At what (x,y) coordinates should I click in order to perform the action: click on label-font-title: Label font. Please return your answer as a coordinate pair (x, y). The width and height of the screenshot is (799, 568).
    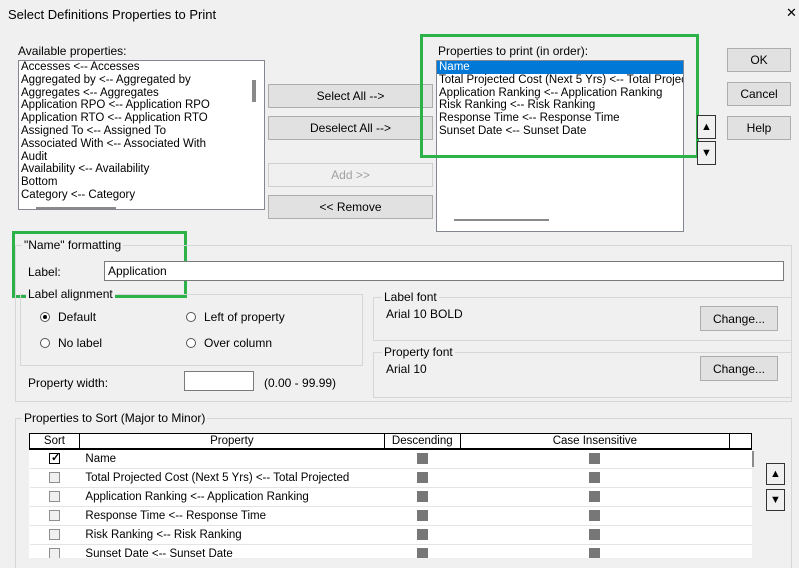
    Looking at the image, I should click on (410, 297).